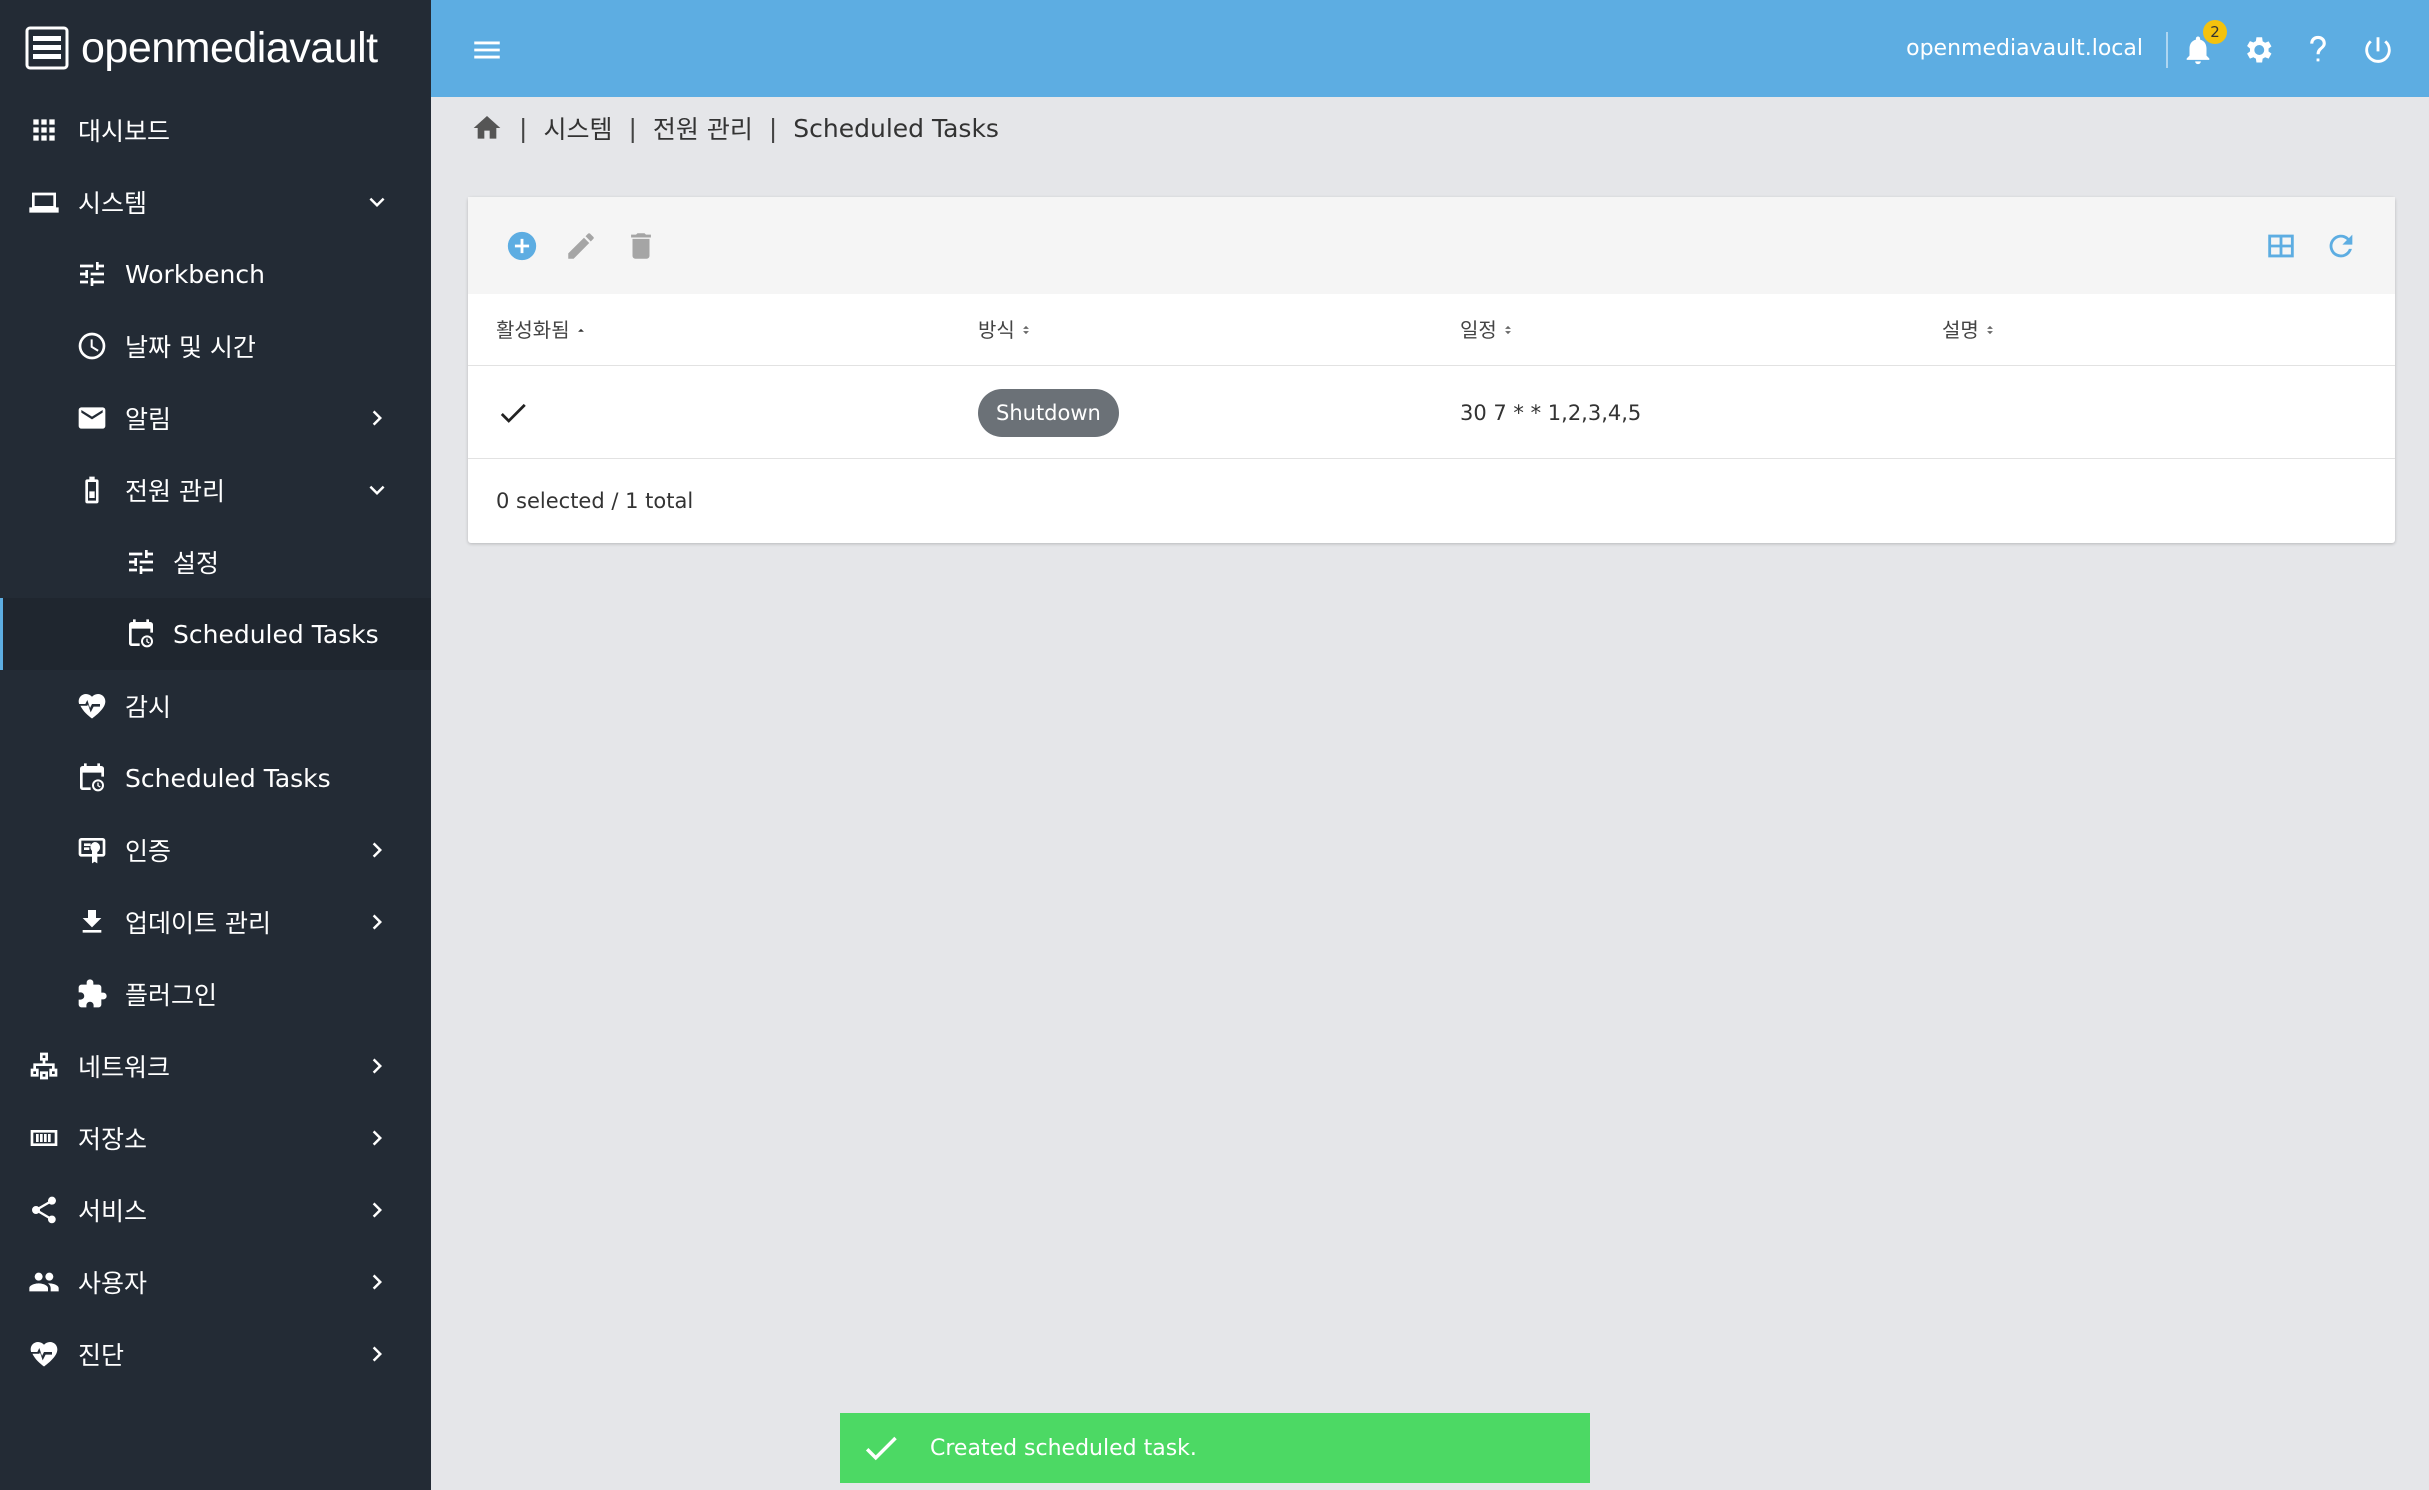 The image size is (2429, 1490). Describe the element at coordinates (215, 706) in the screenshot. I see `sidebar-item-monitoring: 감시` at that location.